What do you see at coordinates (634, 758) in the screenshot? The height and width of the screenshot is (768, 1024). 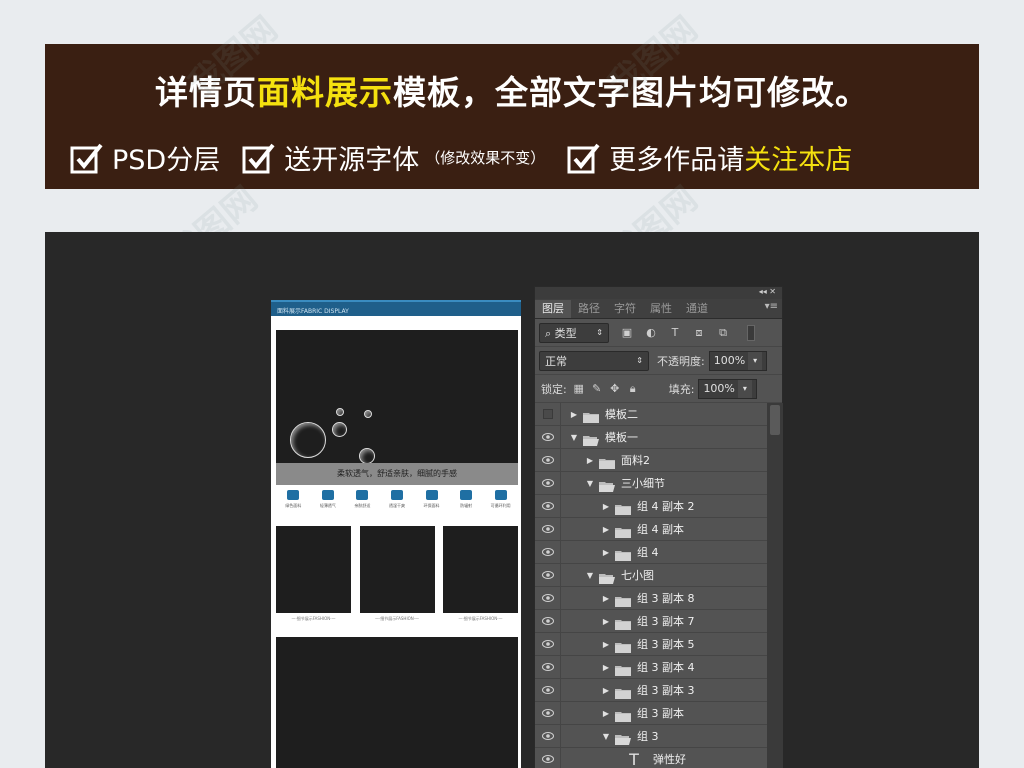 I see `text-layer-icon: T` at bounding box center [634, 758].